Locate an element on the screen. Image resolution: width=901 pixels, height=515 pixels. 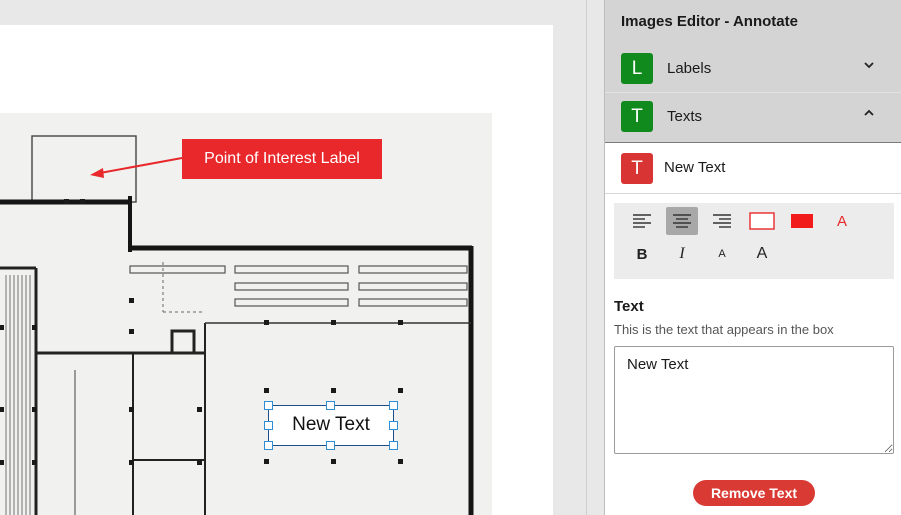
border-color-button is located at coordinates (762, 221).